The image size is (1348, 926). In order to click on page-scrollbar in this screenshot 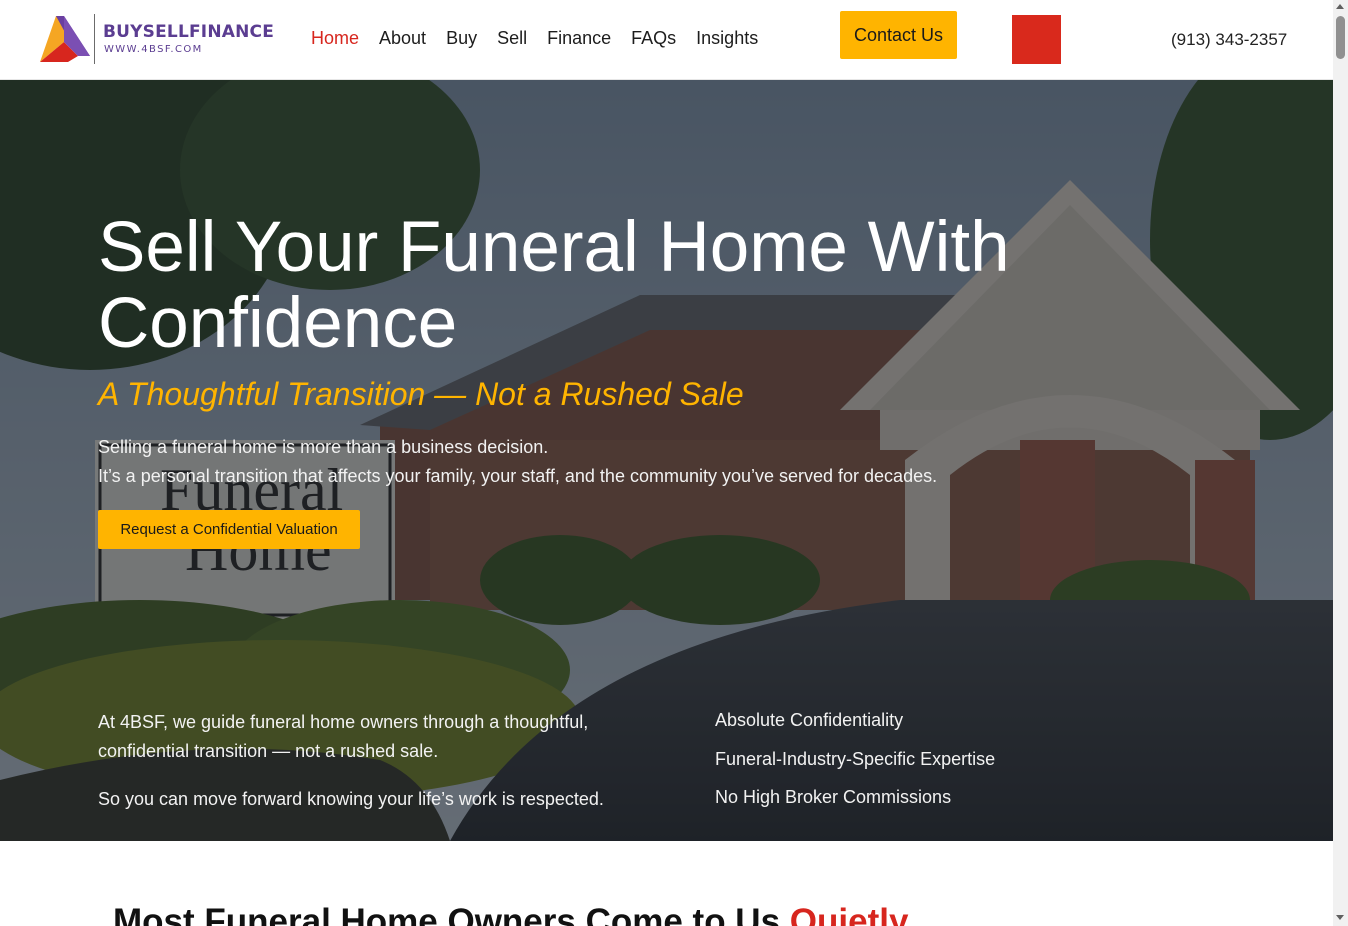, I will do `click(1340, 463)`.